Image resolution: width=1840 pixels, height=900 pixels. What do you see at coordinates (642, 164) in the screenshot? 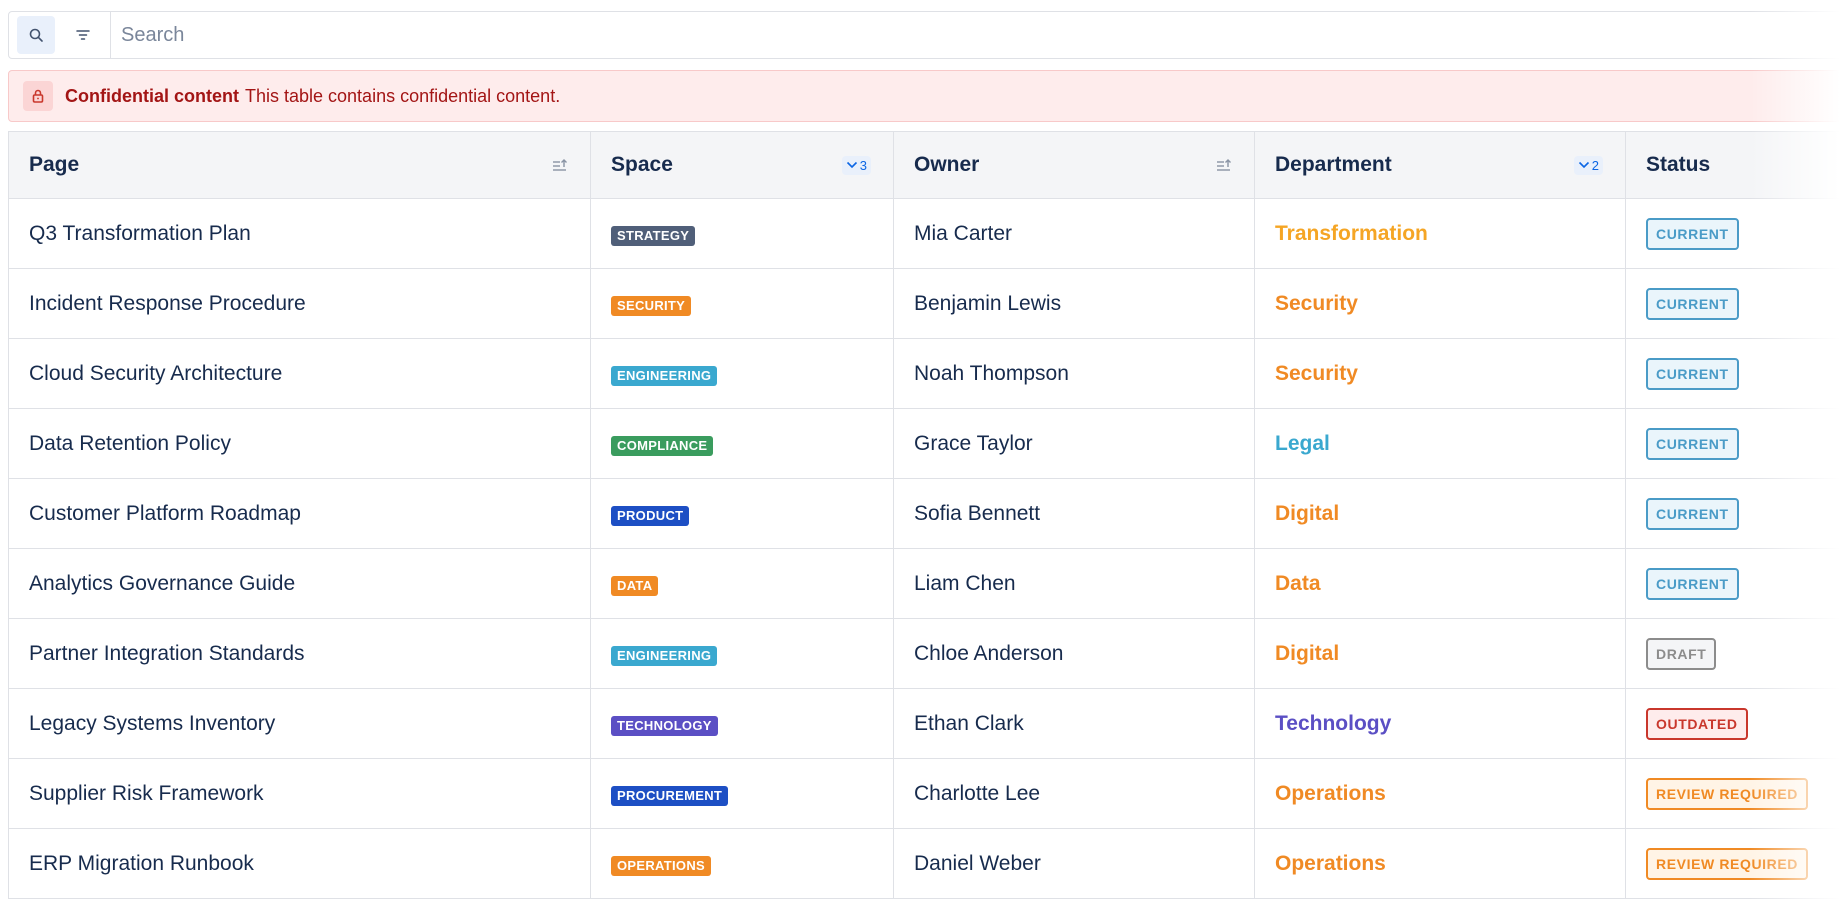
I see `column-header-label: Space` at bounding box center [642, 164].